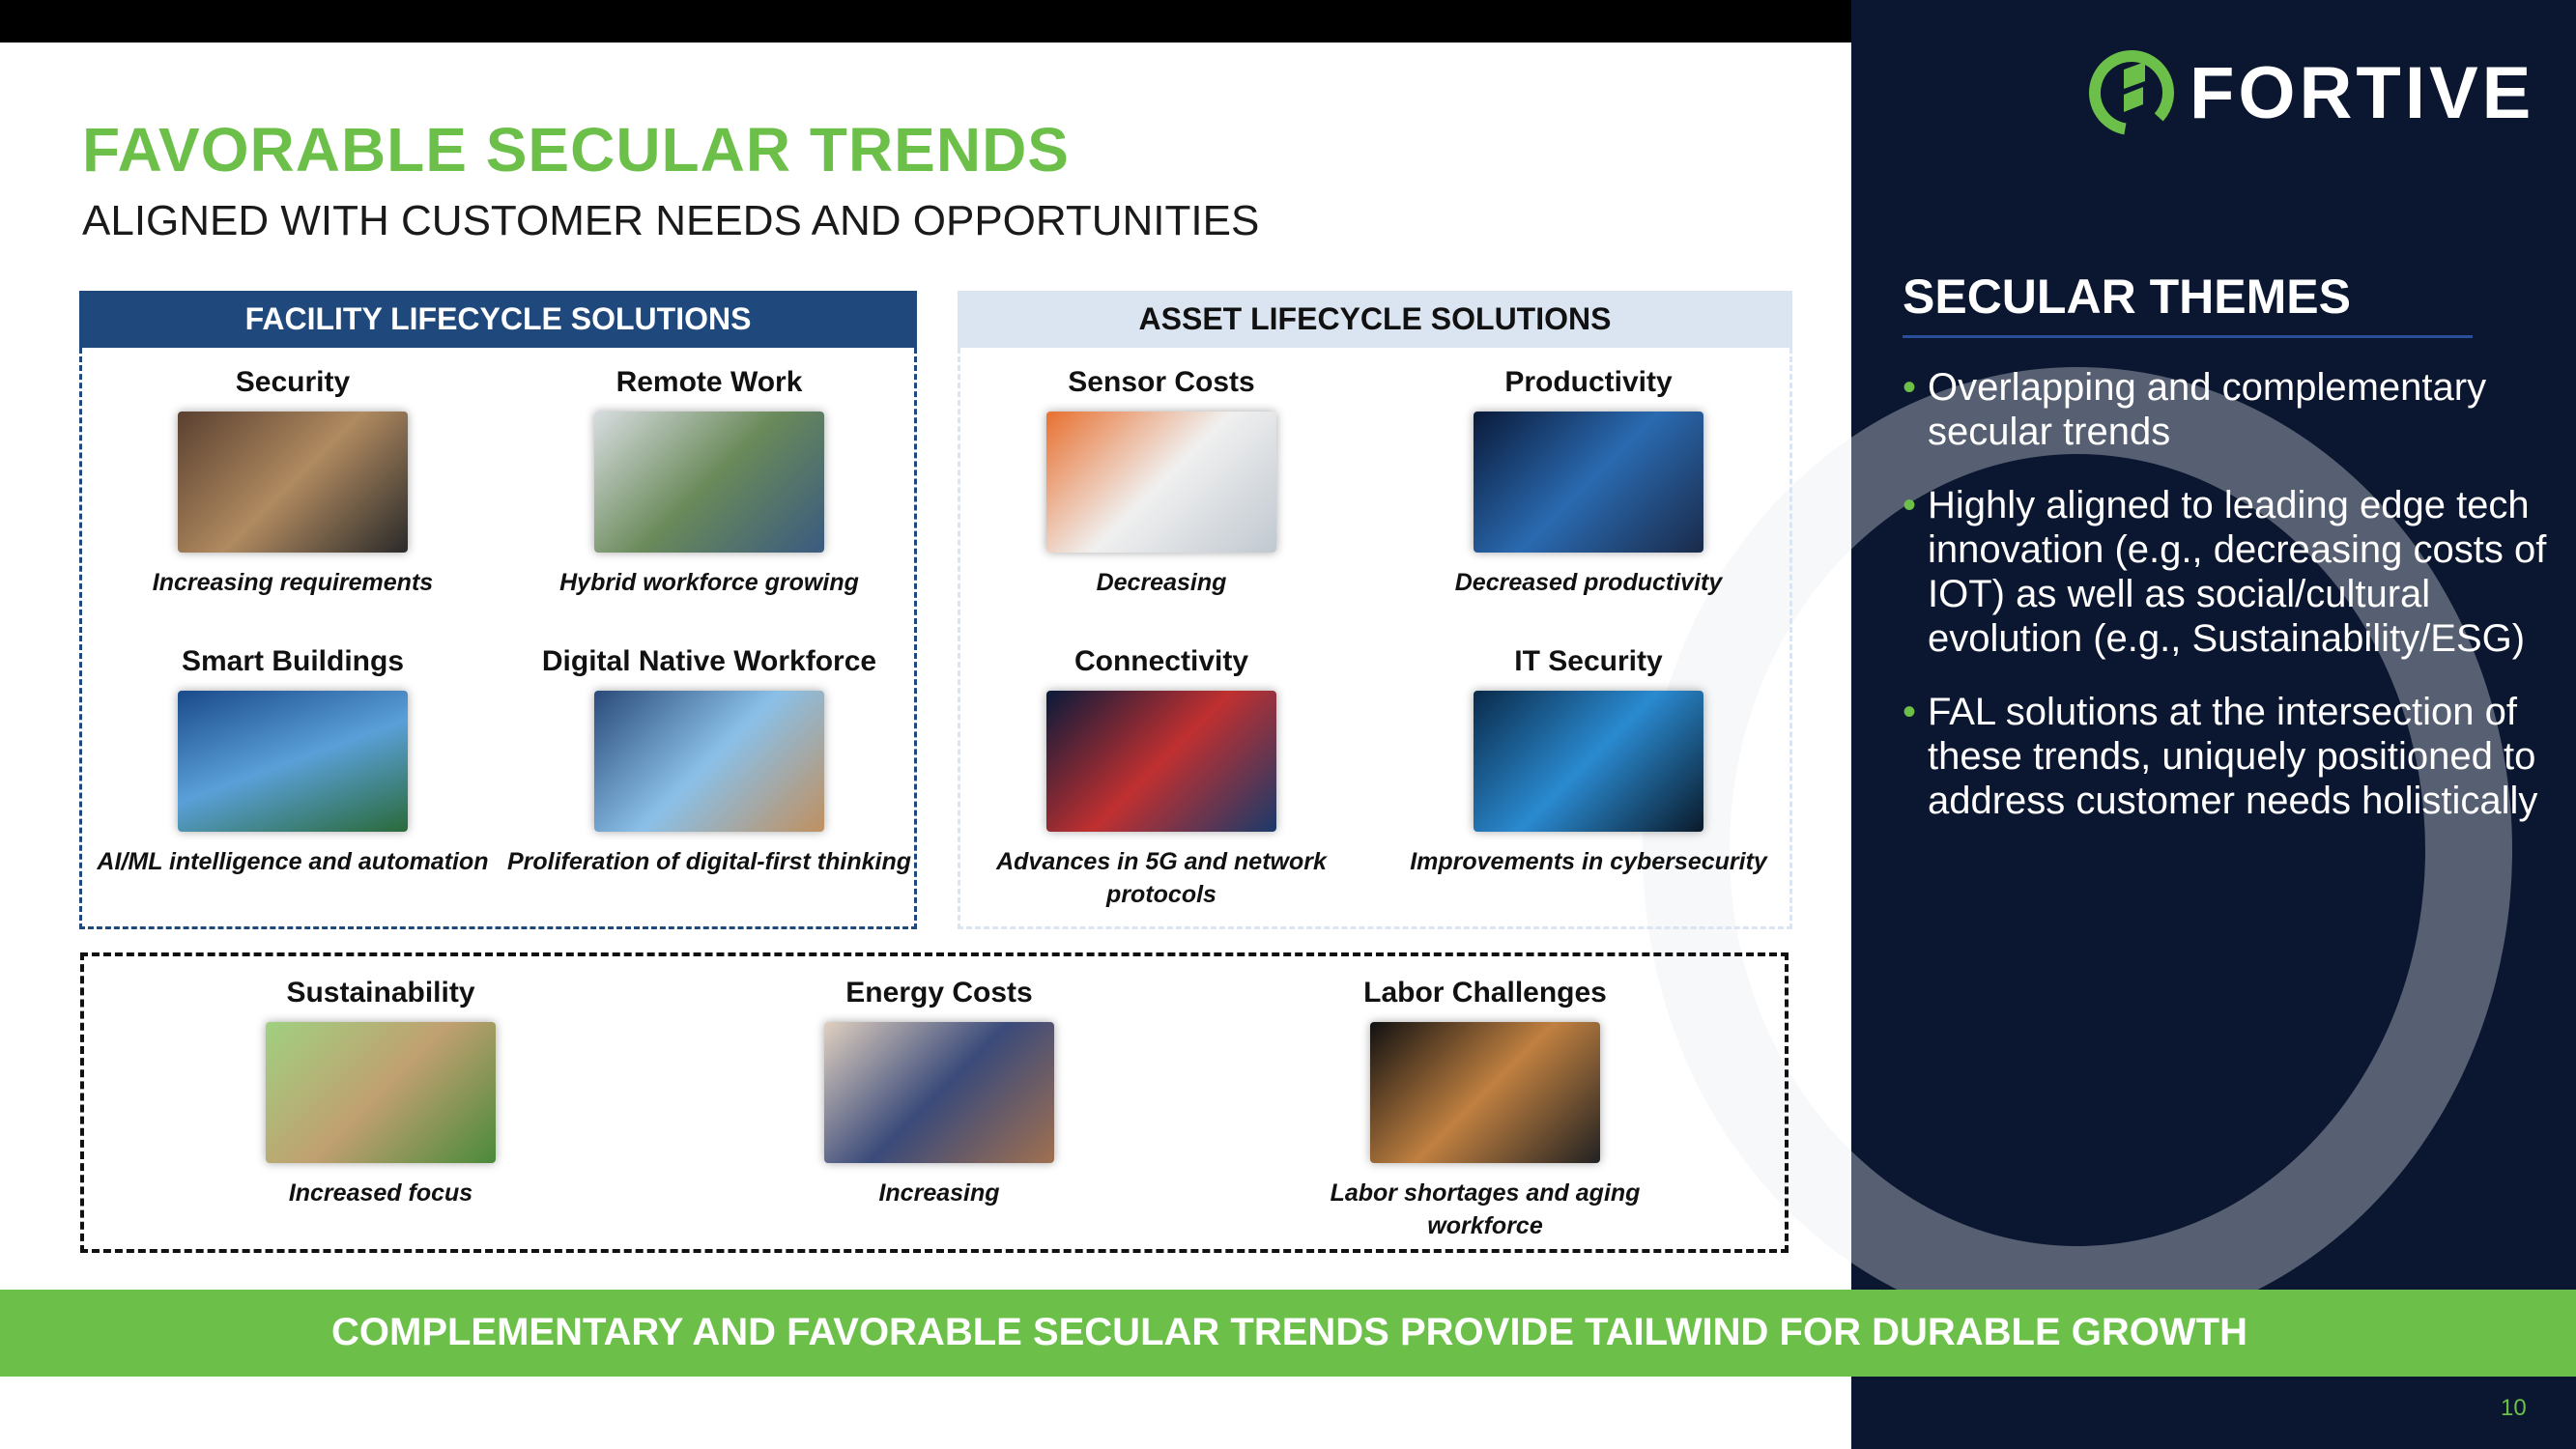 The image size is (2576, 1449). I want to click on trend-card: Energy Costs Increasing, so click(939, 1090).